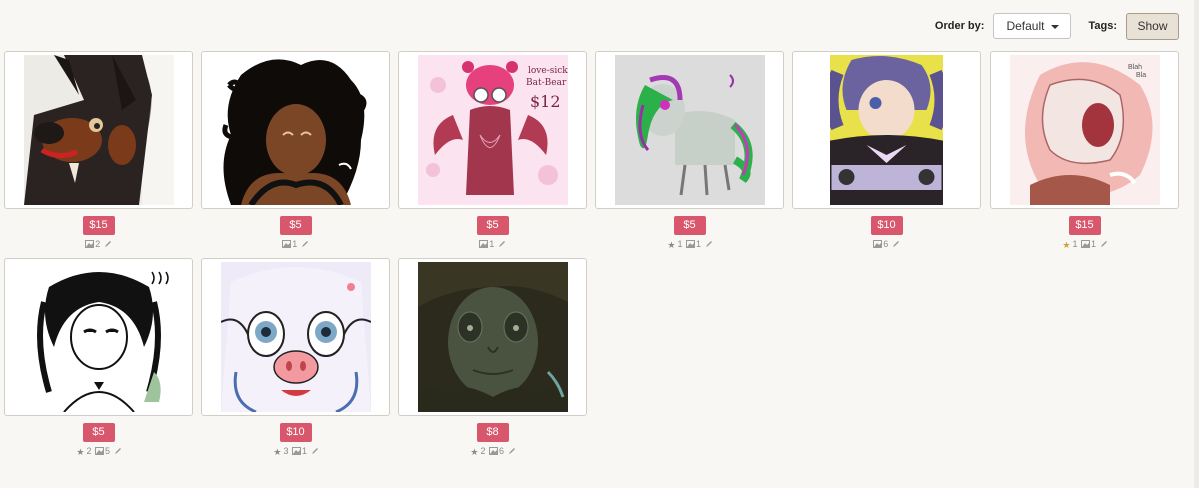 The image size is (1199, 488). I want to click on artwork-text: Blah, so click(1135, 67).